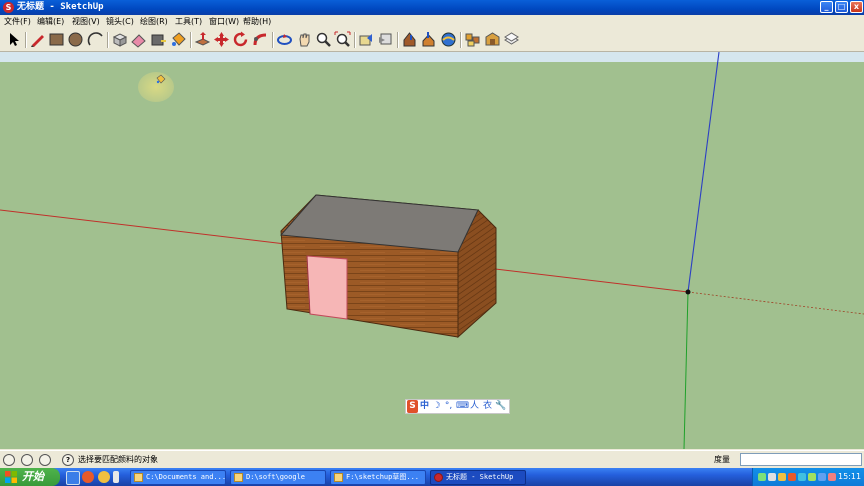 The image size is (864, 486). Describe the element at coordinates (822, 477) in the screenshot. I see `tray-bluetooth-icon` at that location.